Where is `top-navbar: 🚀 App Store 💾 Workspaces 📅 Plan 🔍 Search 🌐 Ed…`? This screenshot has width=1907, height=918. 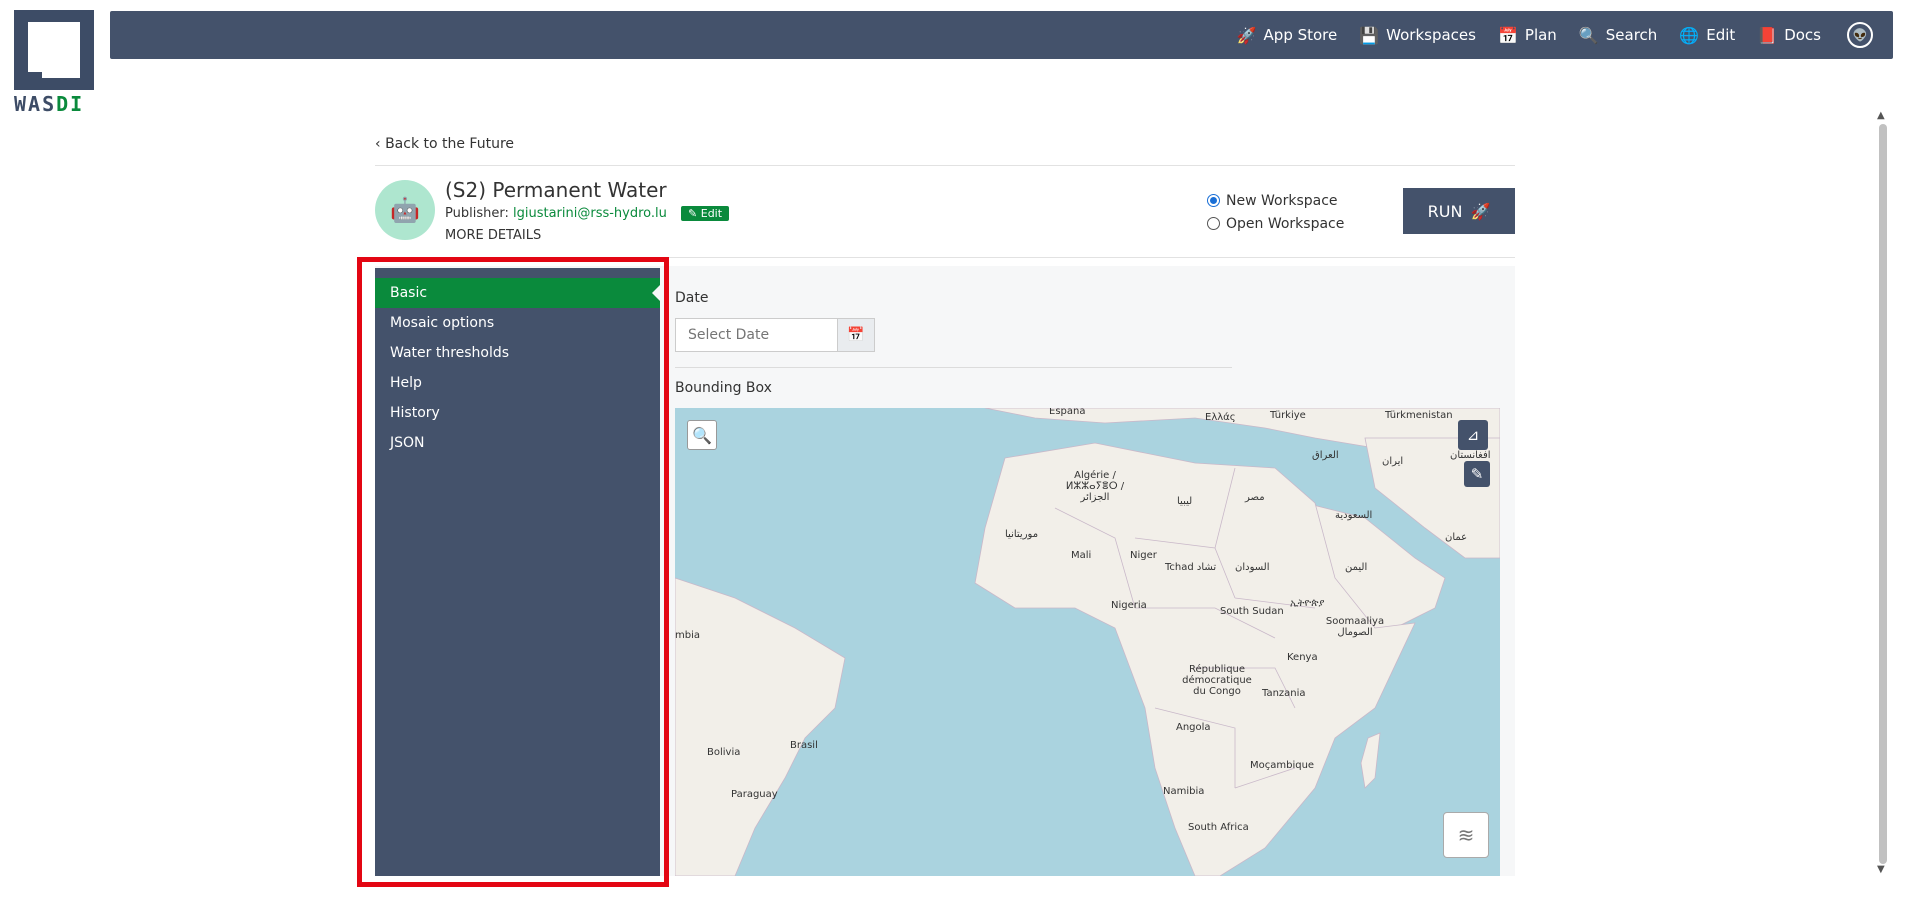 top-navbar: 🚀 App Store 💾 Workspaces 📅 Plan 🔍 Search 🌐 Ed… is located at coordinates (1001, 35).